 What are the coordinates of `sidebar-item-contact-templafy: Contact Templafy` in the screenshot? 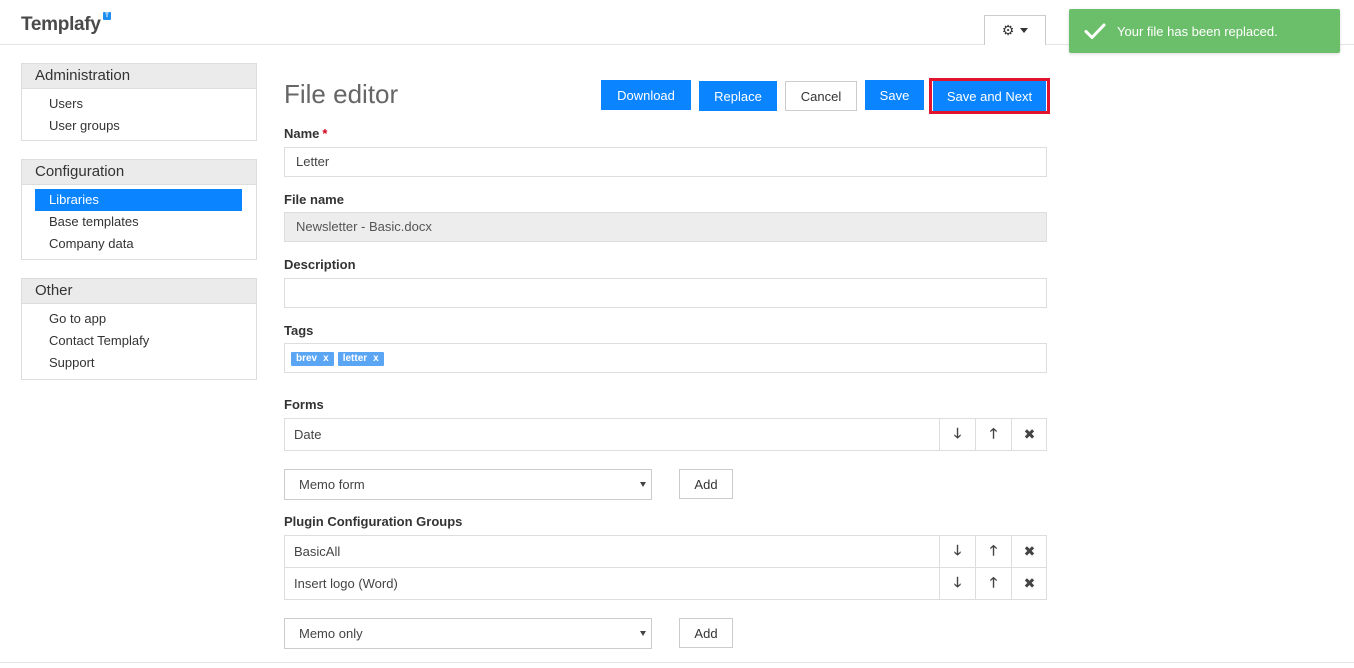 It's located at (138, 341).